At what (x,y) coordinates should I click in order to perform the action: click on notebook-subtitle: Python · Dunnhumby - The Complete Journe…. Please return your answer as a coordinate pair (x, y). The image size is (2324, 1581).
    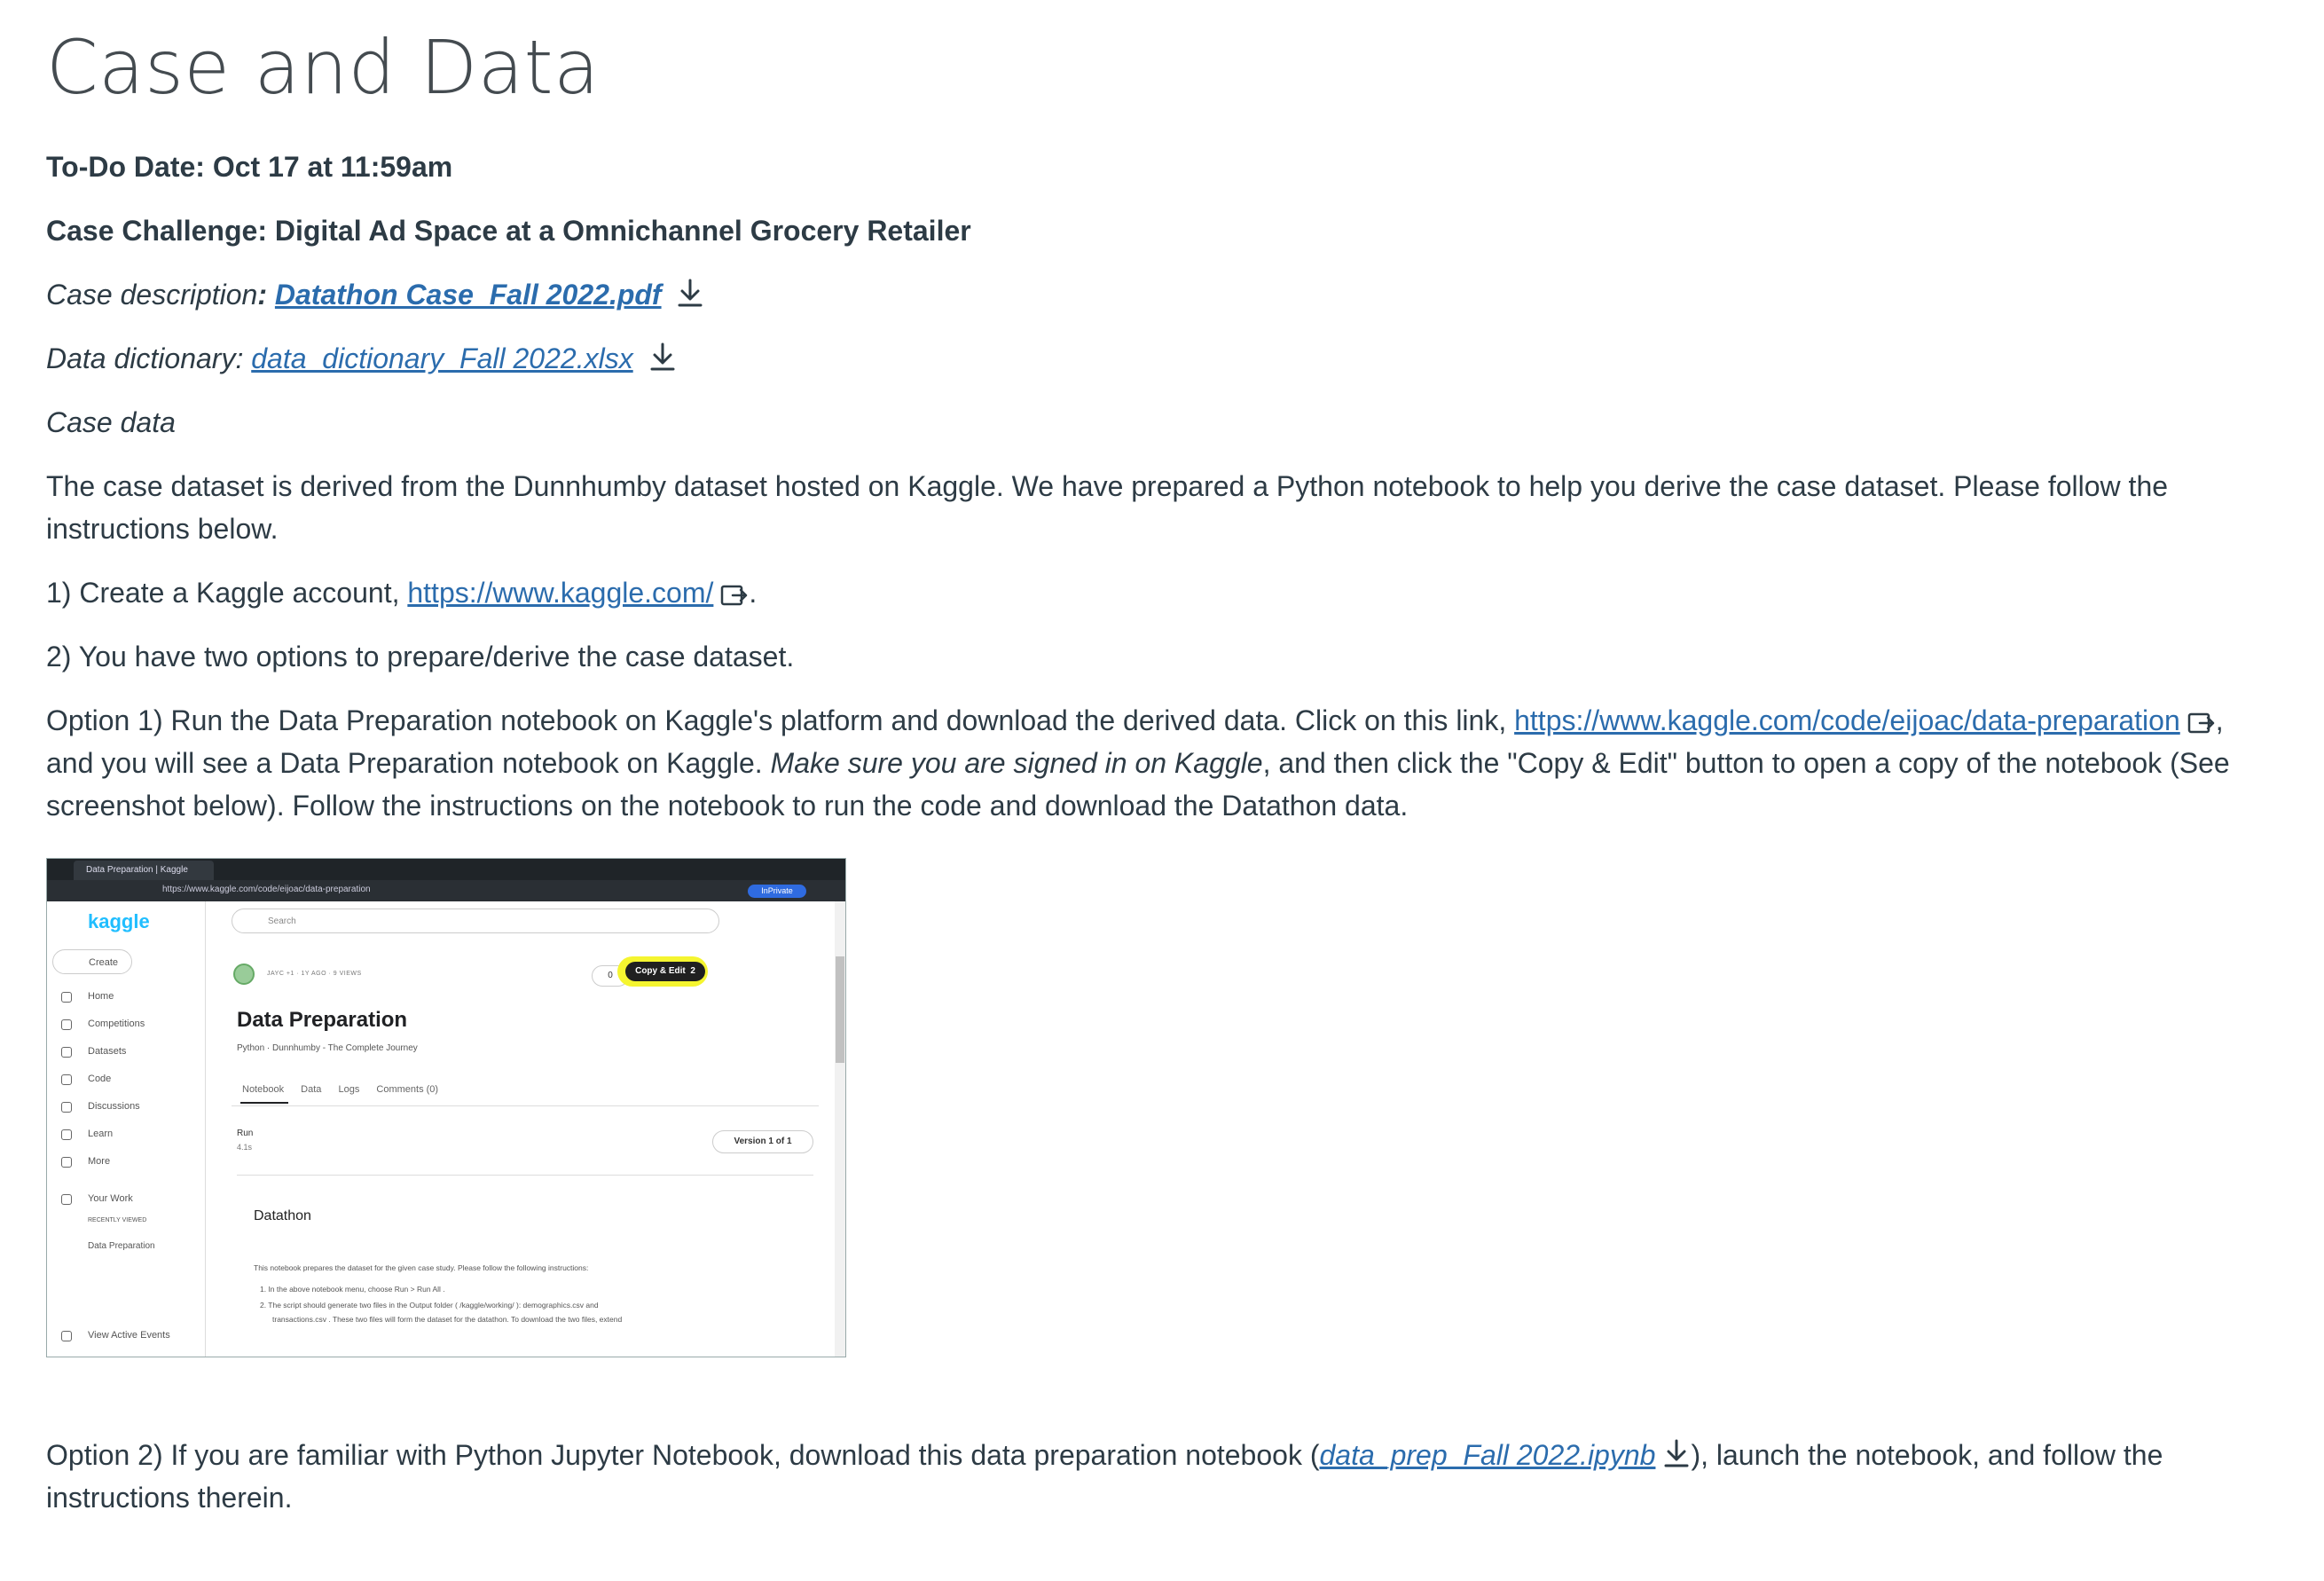
    Looking at the image, I should click on (327, 1048).